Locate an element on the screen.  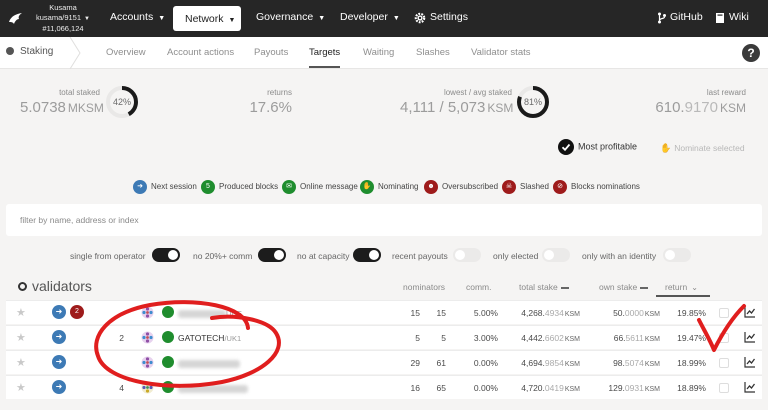
tab-slashes: Slashes is located at coordinates (433, 52).